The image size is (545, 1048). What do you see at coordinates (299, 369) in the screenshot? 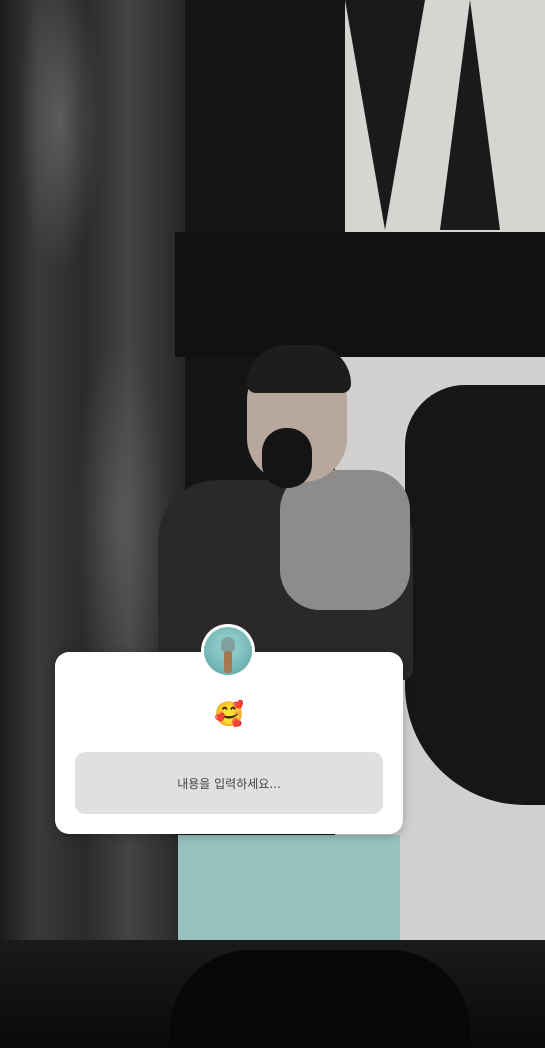
I see `performer-hair` at bounding box center [299, 369].